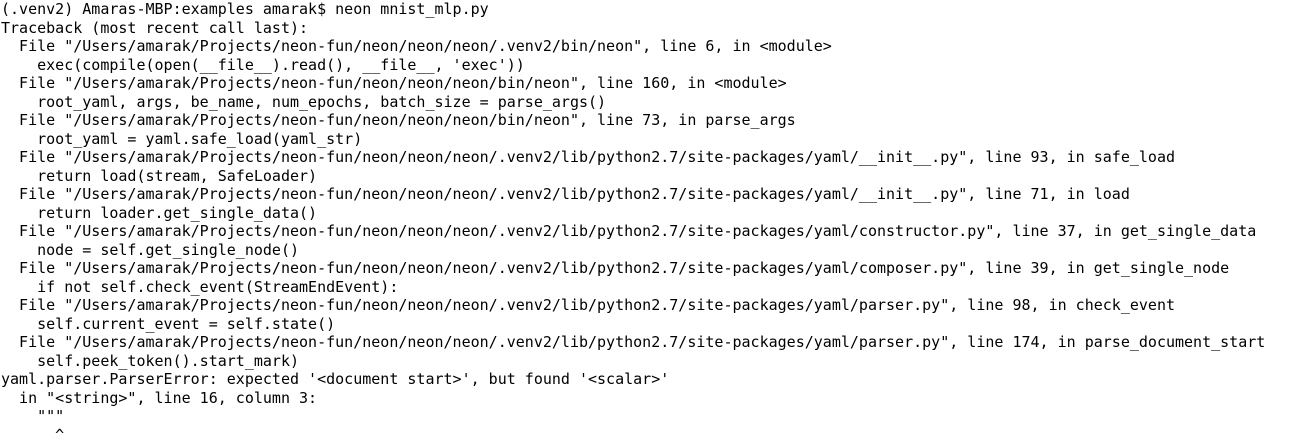 Image resolution: width=1313 pixels, height=444 pixels. What do you see at coordinates (657, 324) in the screenshot?
I see `terminal-line: self.current_event = self.state()` at bounding box center [657, 324].